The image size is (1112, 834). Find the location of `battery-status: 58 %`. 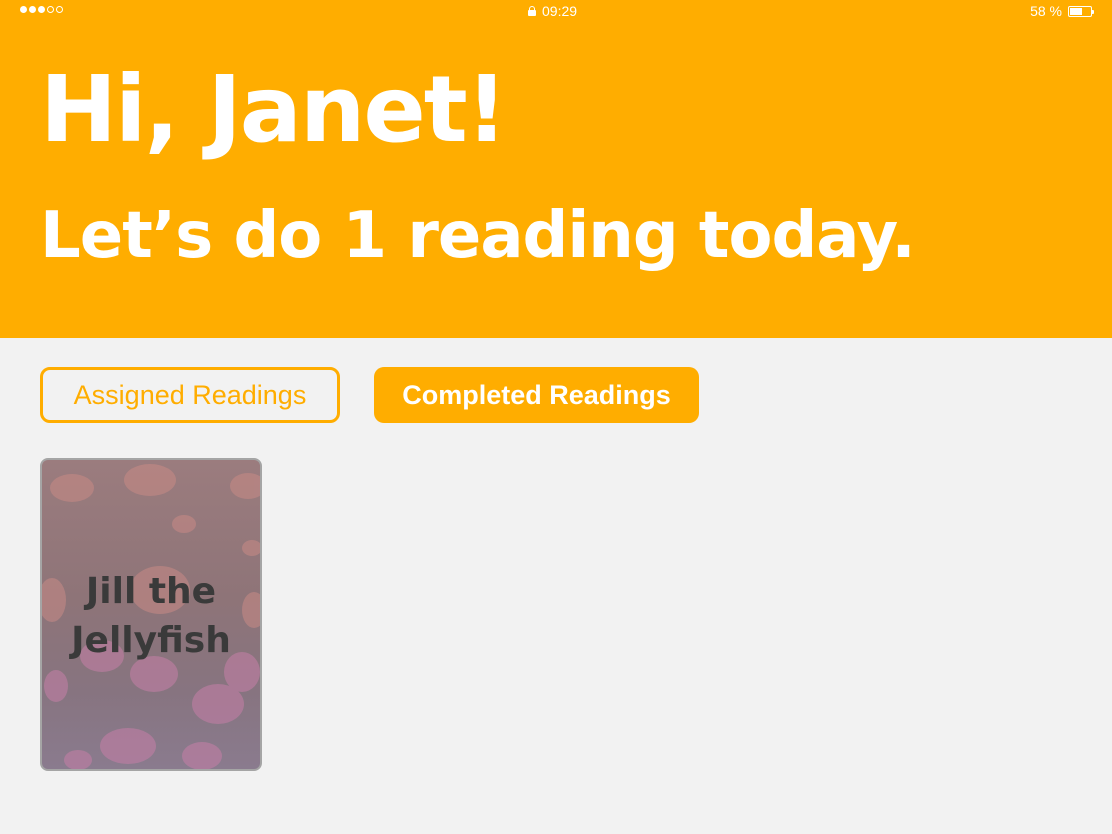

battery-status: 58 % is located at coordinates (1062, 11).